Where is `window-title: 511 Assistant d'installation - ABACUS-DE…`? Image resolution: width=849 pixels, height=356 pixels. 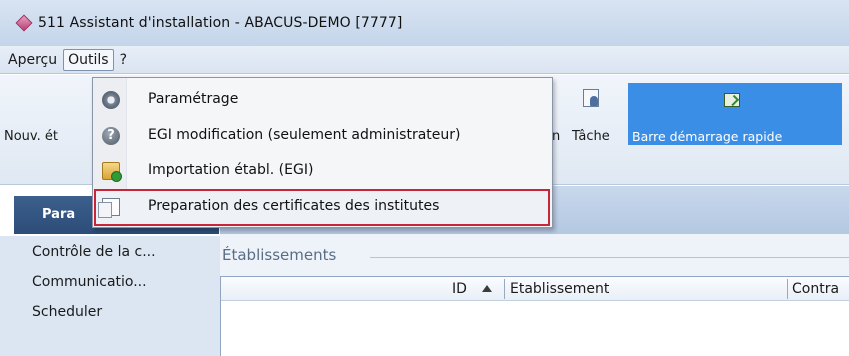
window-title: 511 Assistant d'installation - ABACUS-DE… is located at coordinates (220, 23).